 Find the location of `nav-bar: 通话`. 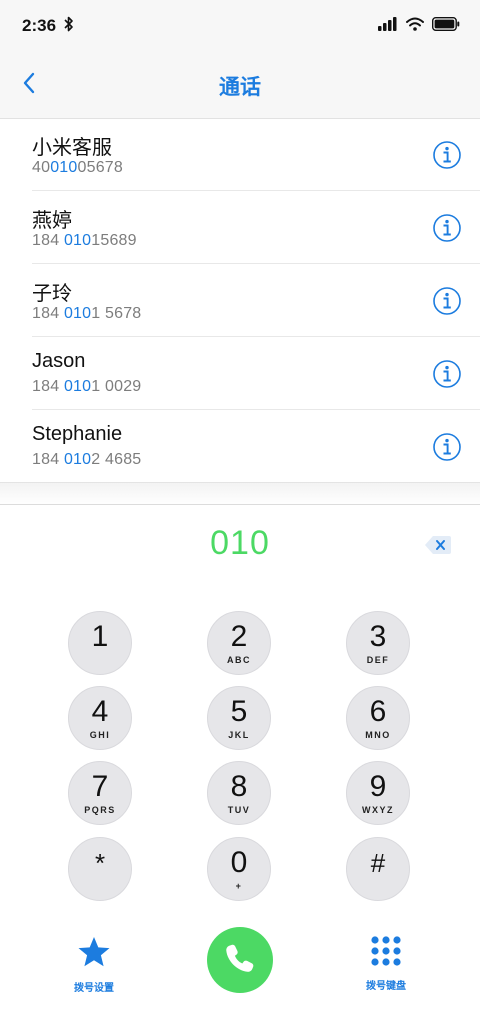

nav-bar: 通话 is located at coordinates (240, 85).